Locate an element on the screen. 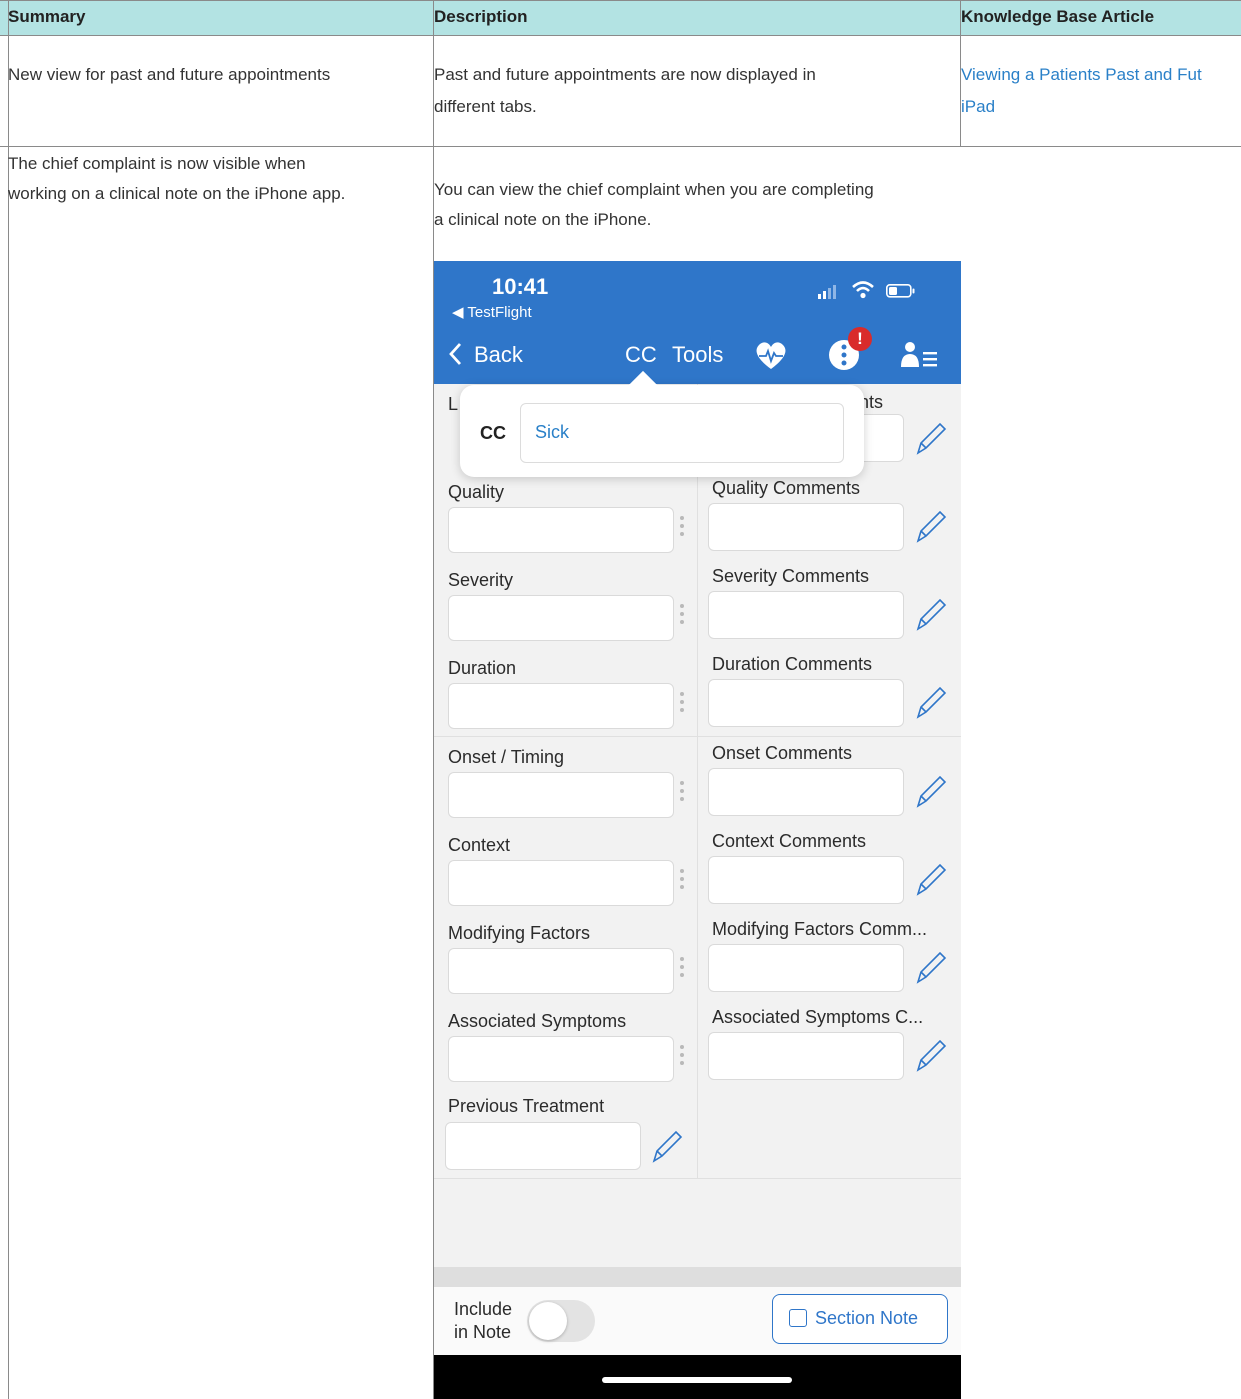  tools-button: Tools is located at coordinates (697, 355).